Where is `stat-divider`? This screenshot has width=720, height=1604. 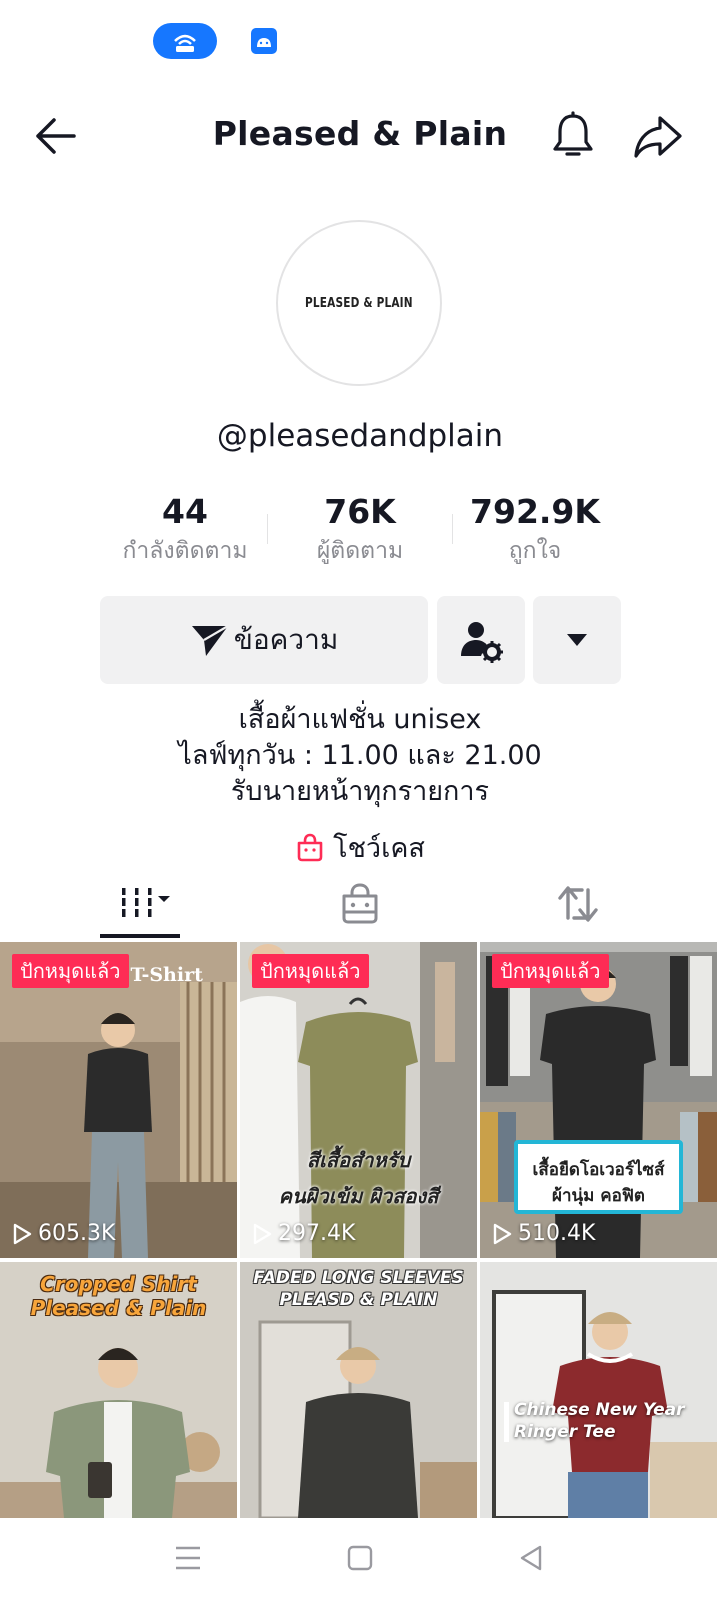
stat-divider is located at coordinates (267, 529).